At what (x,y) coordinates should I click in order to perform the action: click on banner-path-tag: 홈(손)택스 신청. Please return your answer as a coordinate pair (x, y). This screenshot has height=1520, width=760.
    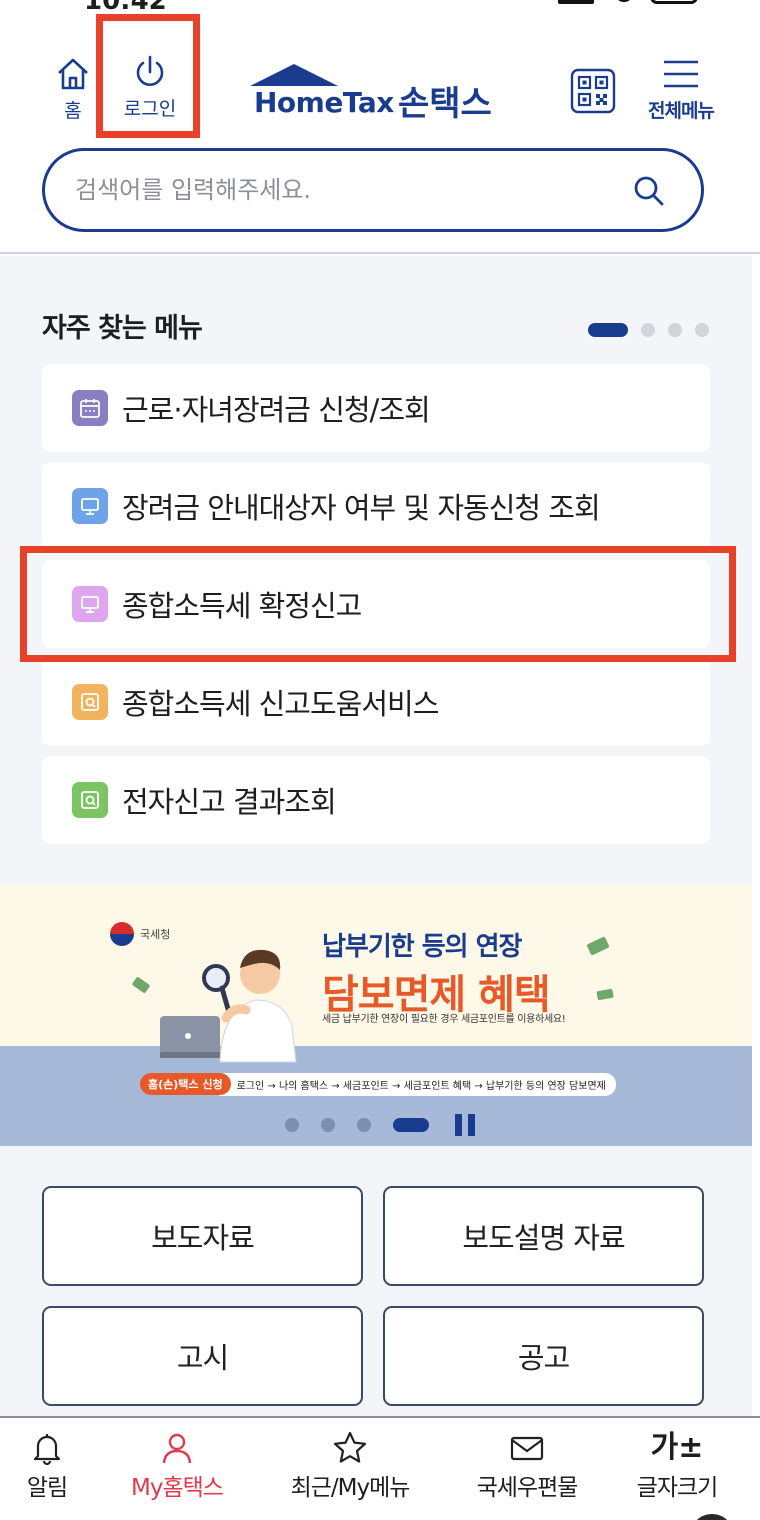
    Looking at the image, I should click on (185, 1084).